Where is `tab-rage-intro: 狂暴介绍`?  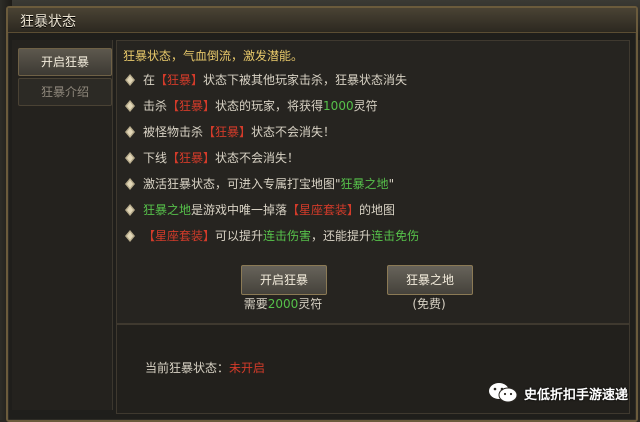
tab-rage-intro: 狂暴介绍 is located at coordinates (65, 92).